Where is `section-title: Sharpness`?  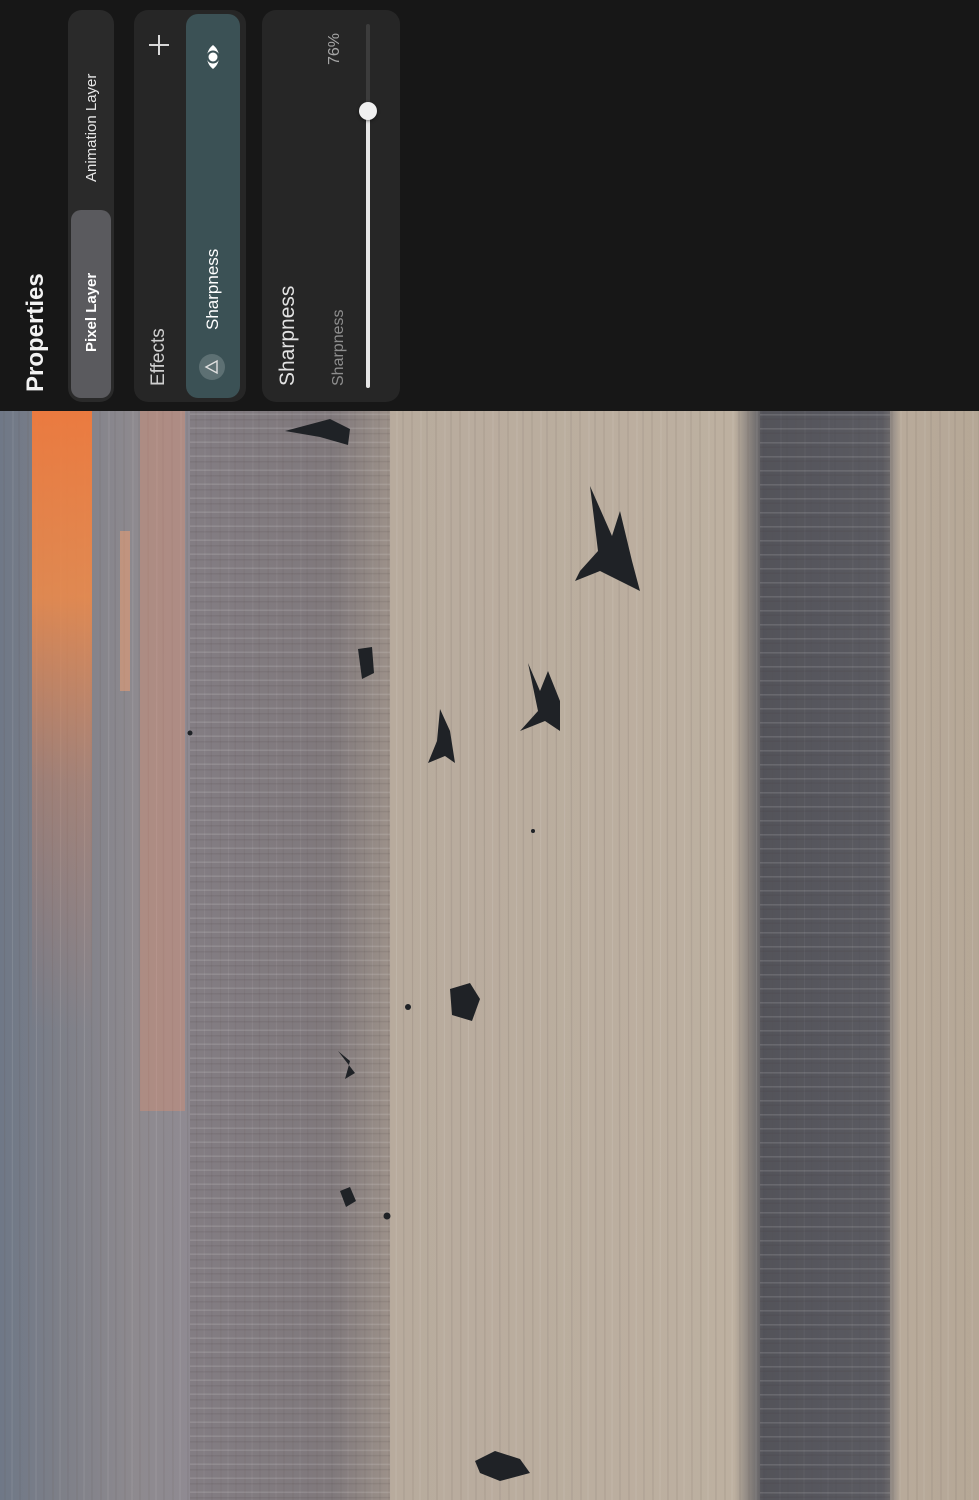
section-title: Sharpness is located at coordinates (287, 335).